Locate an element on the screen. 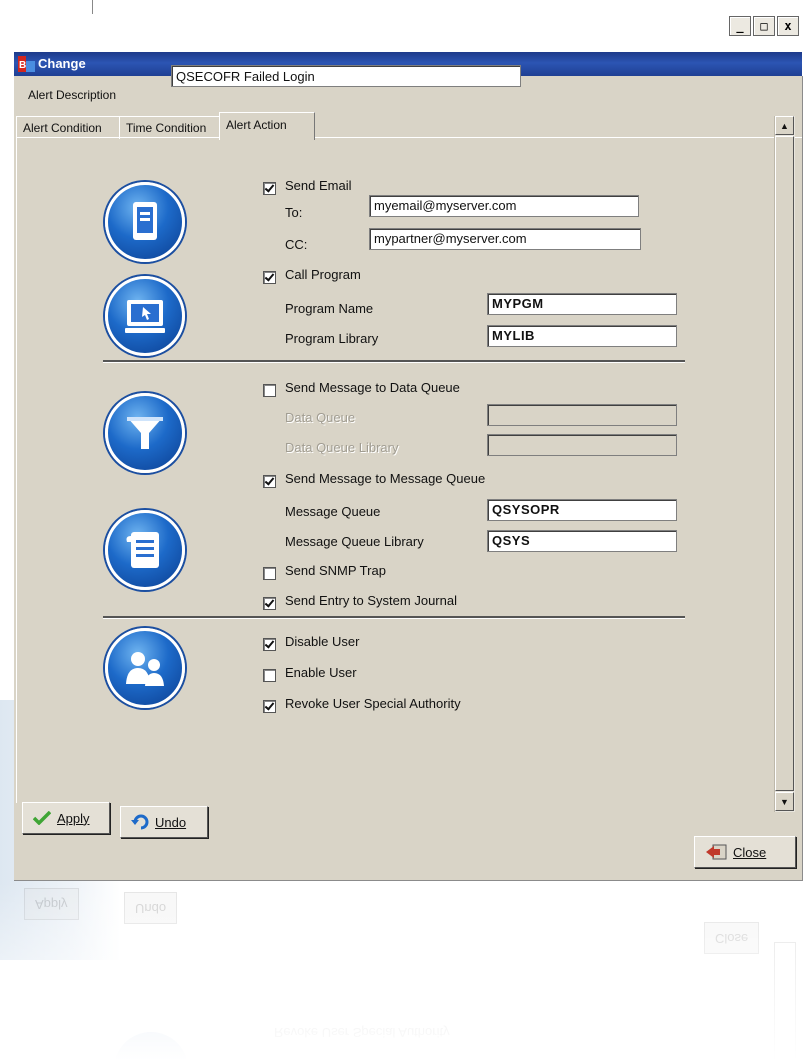 The height and width of the screenshot is (1061, 807). data-queue-field is located at coordinates (582, 415).